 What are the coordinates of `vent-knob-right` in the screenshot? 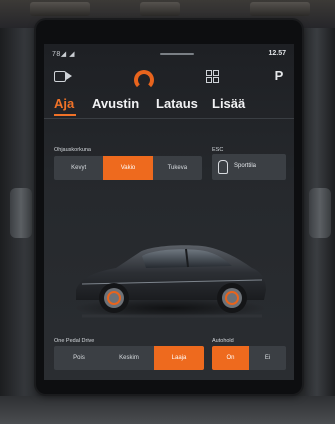 It's located at (320, 213).